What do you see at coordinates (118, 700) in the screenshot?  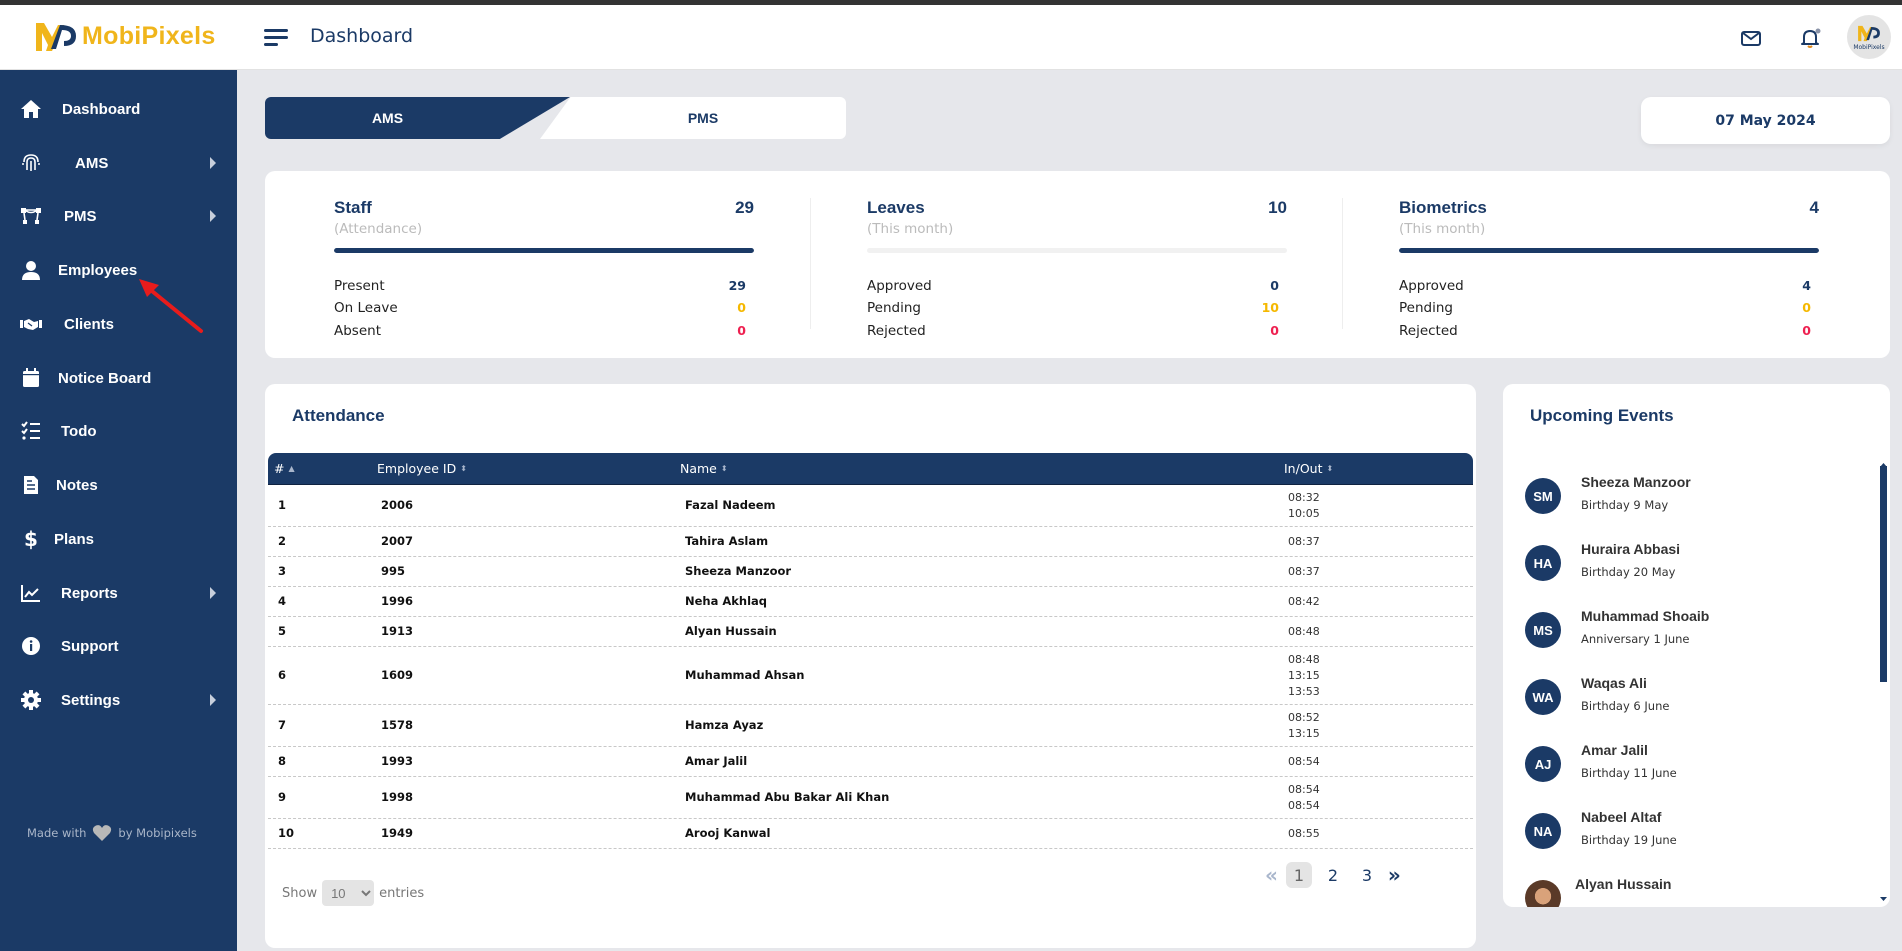 I see `sidebar-item-settings: Settings` at bounding box center [118, 700].